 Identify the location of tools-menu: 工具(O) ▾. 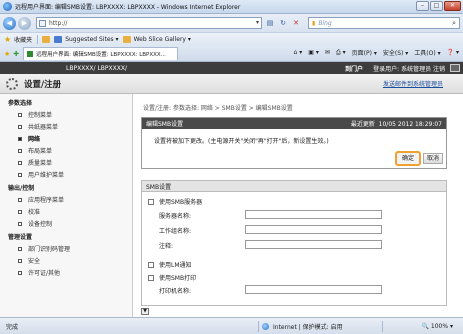
(427, 52).